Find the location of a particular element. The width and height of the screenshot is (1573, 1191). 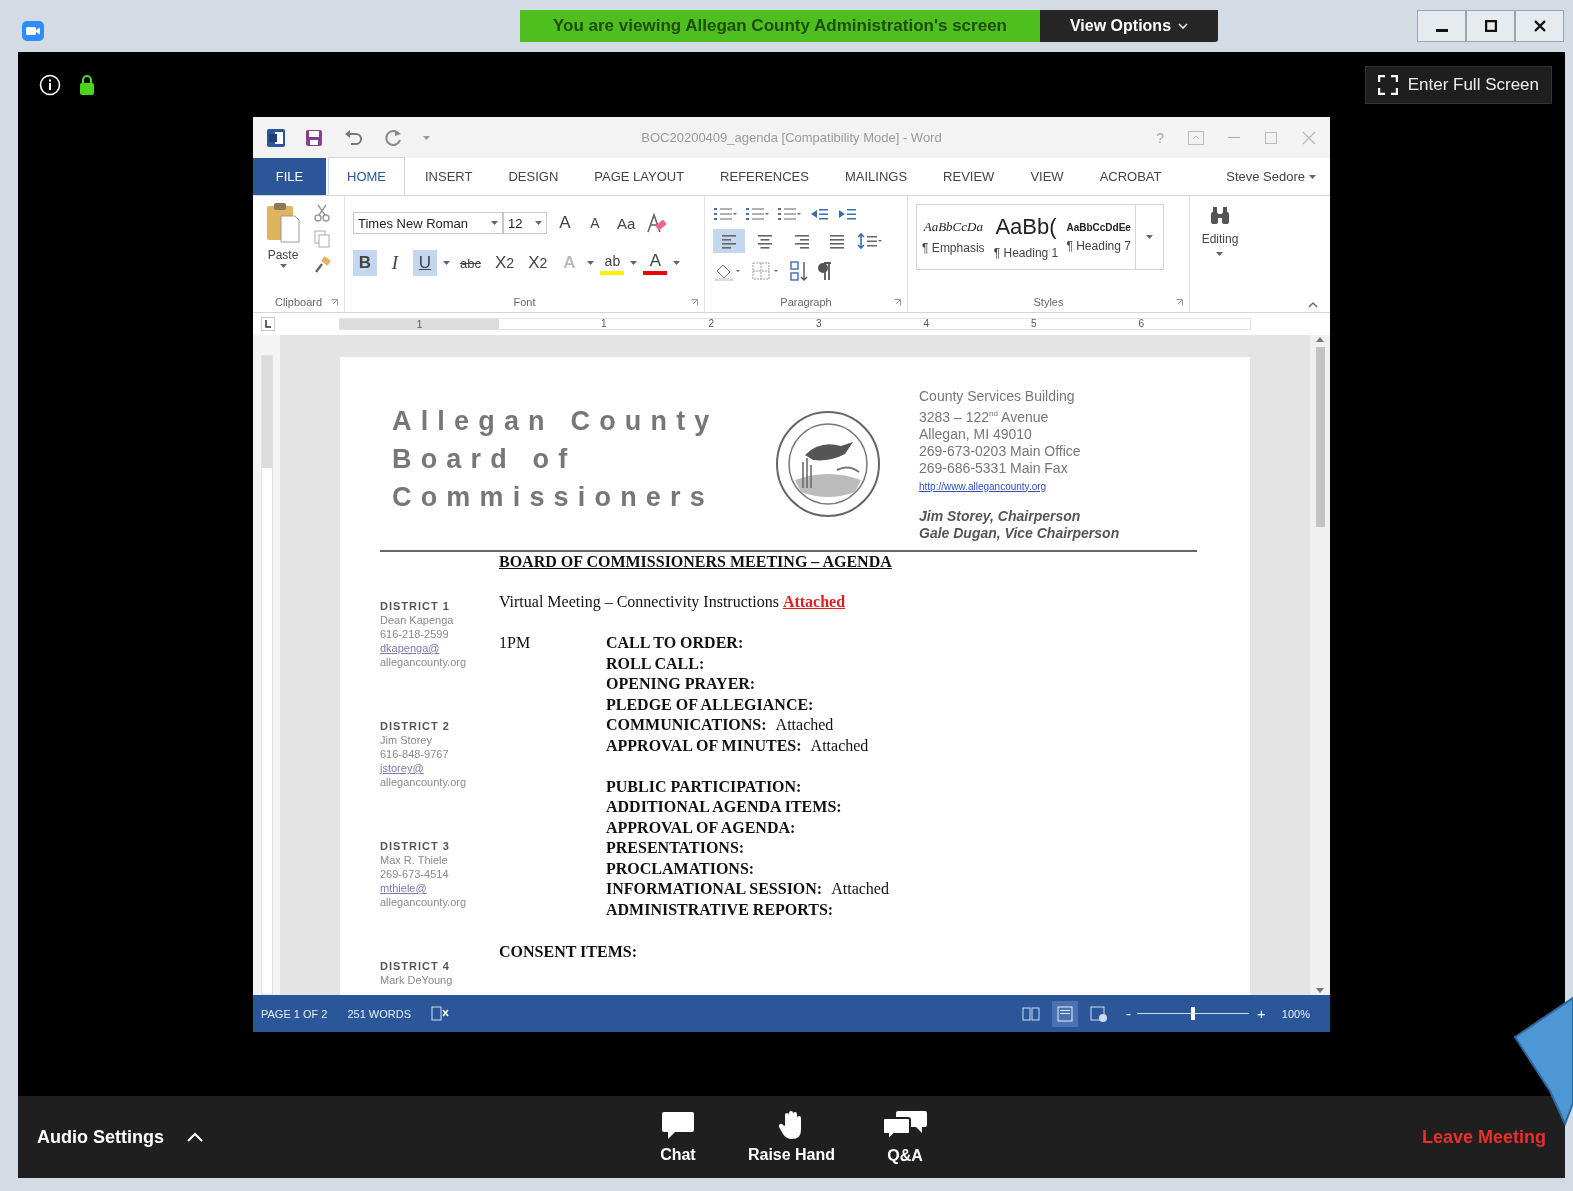

ribbon-tab: REVIEW is located at coordinates (969, 176).